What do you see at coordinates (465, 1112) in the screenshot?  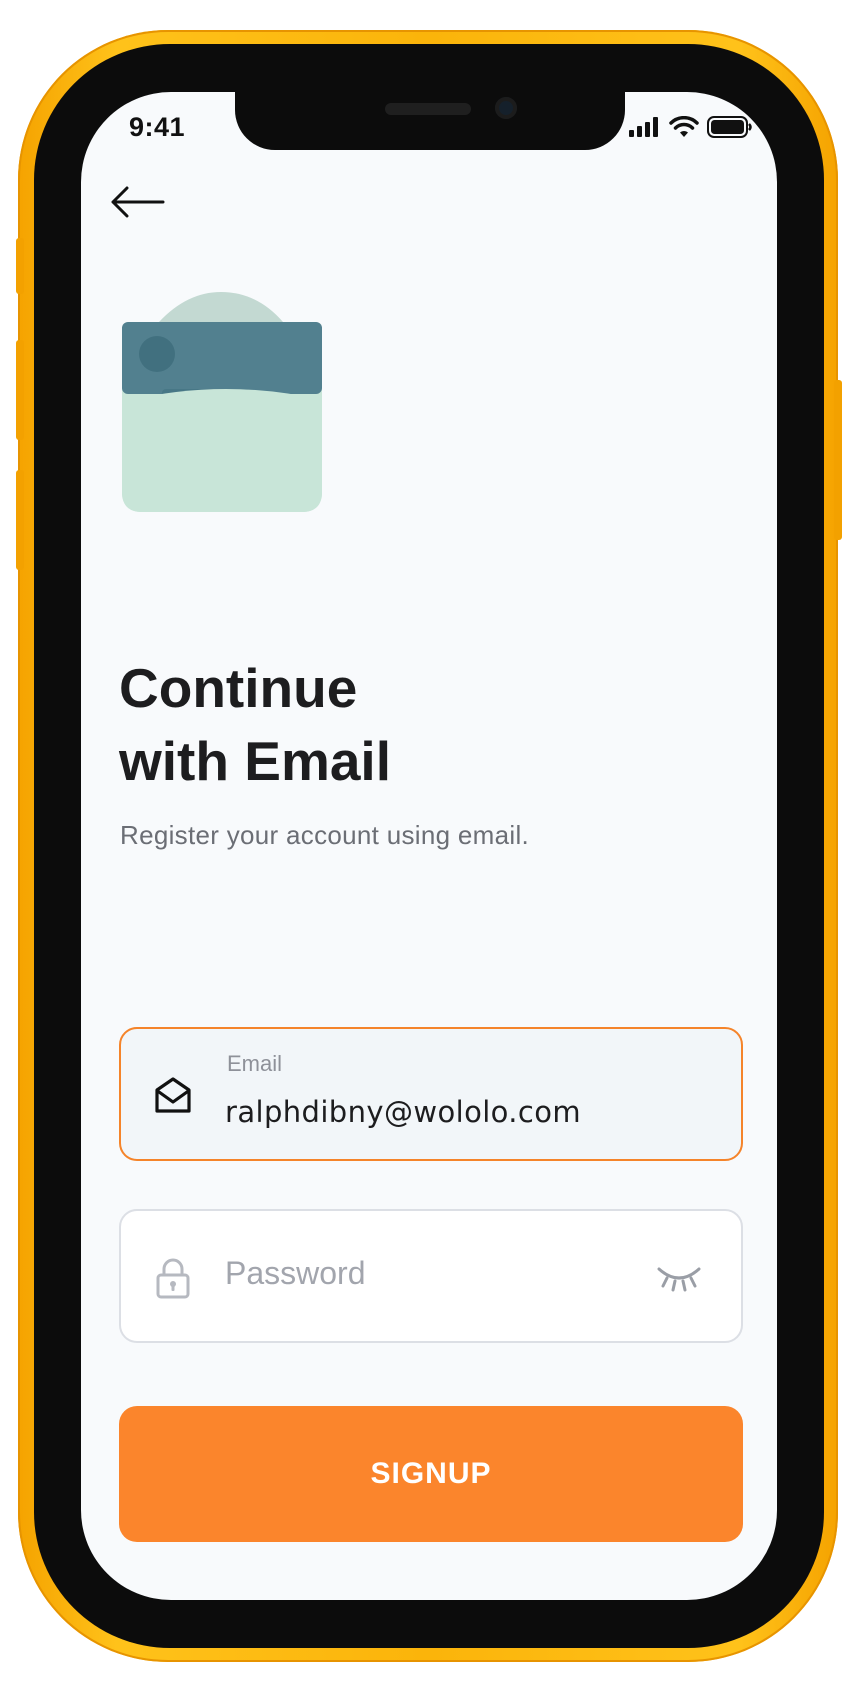 I see `email-input` at bounding box center [465, 1112].